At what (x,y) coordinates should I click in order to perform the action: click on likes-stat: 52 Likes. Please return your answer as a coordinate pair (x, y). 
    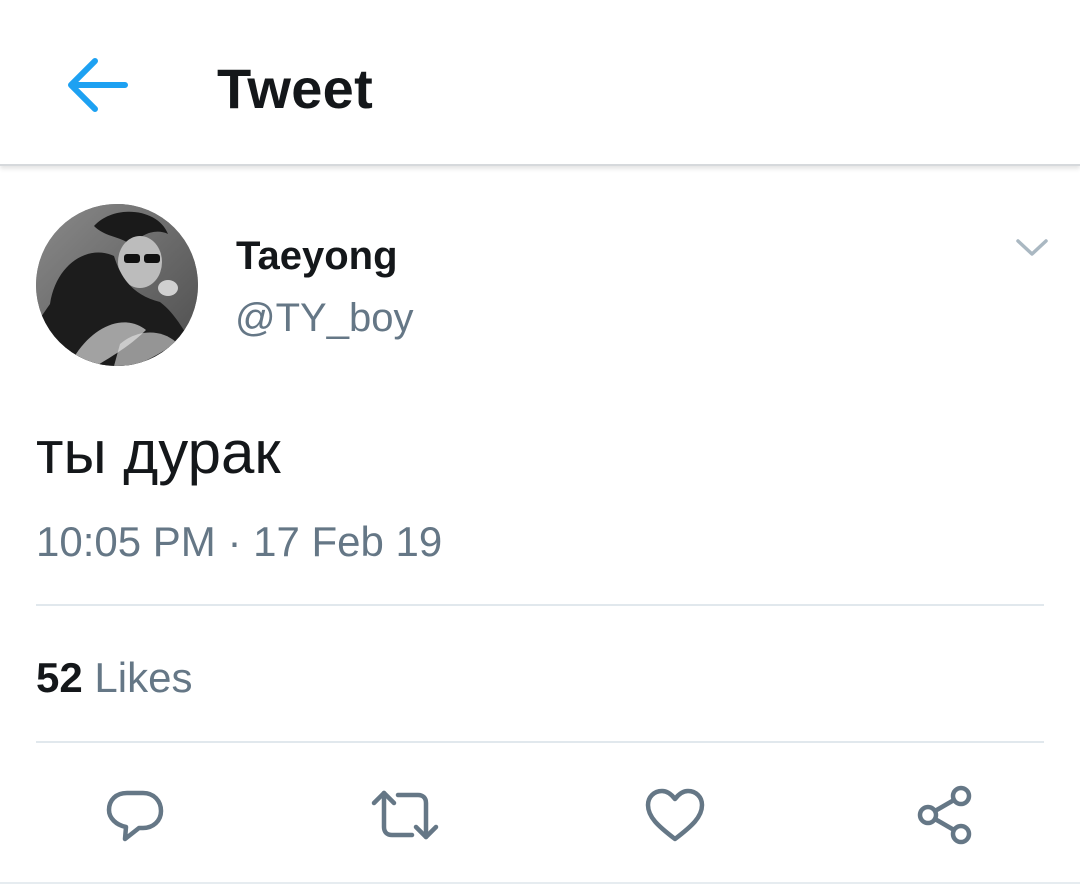
    Looking at the image, I should click on (114, 678).